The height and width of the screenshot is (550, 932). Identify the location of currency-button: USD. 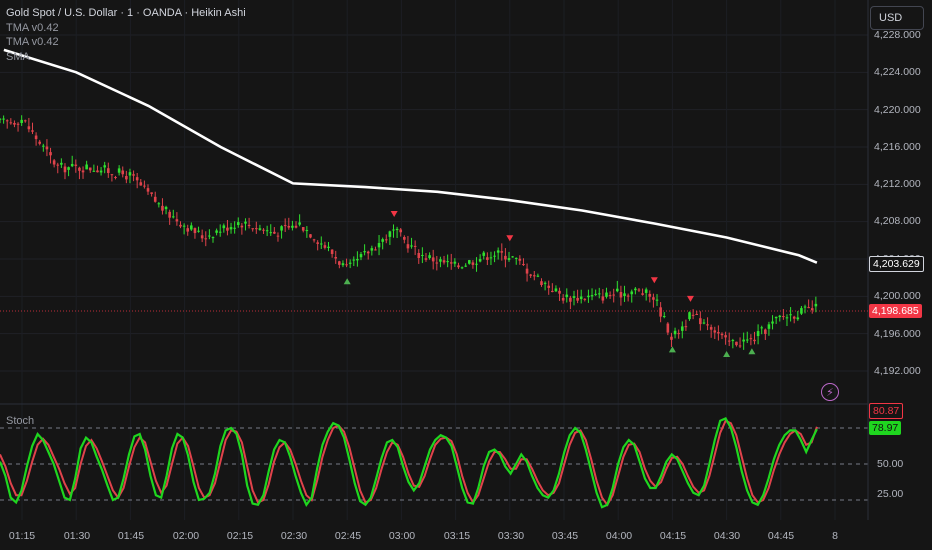
(897, 18).